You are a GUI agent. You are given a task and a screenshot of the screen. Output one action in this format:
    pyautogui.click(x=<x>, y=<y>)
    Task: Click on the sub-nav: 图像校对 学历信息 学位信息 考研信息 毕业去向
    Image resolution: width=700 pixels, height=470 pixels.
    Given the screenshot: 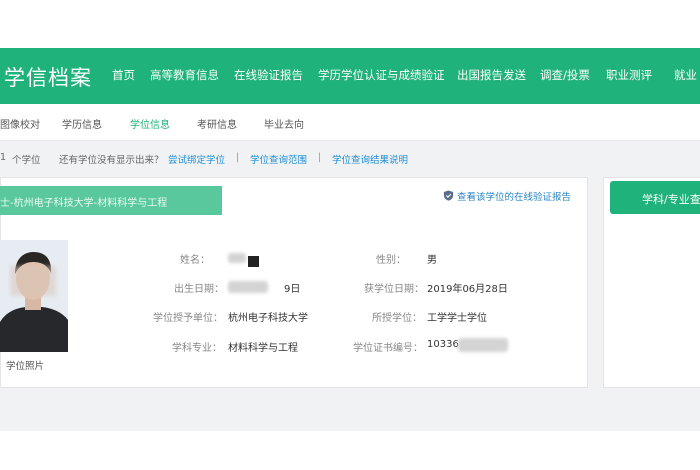 What is the action you would take?
    pyautogui.click(x=350, y=122)
    